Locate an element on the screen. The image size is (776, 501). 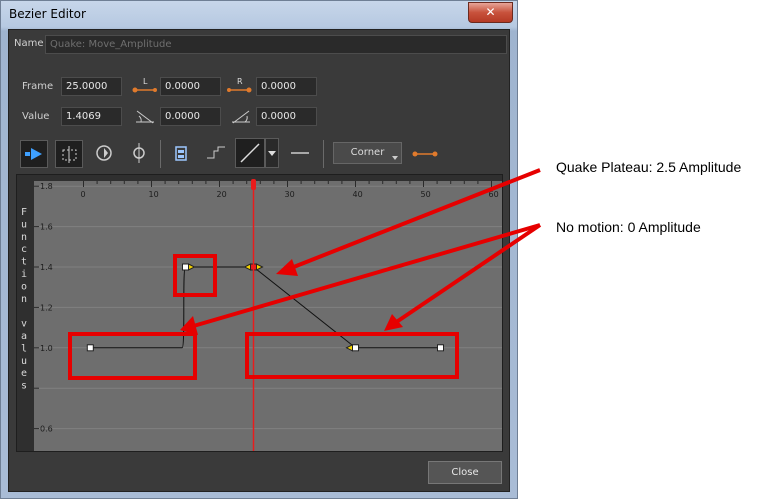
plateau-arrow-line is located at coordinates (413, 220).